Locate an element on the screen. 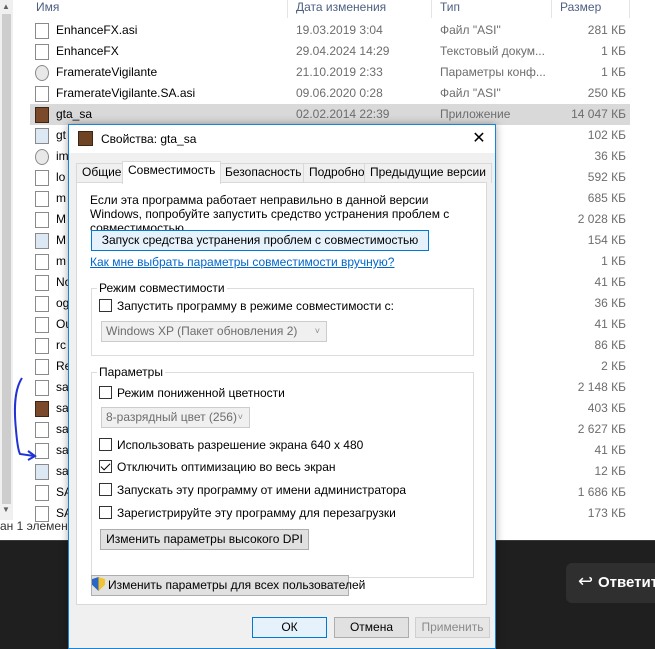 This screenshot has height=649, width=655. tab-details: Подробно is located at coordinates (337, 173).